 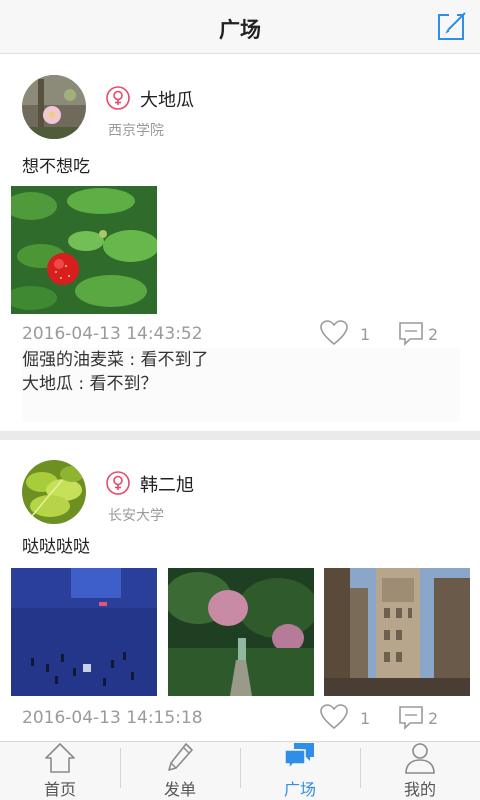 What do you see at coordinates (180, 758) in the screenshot?
I see `pencil-icon` at bounding box center [180, 758].